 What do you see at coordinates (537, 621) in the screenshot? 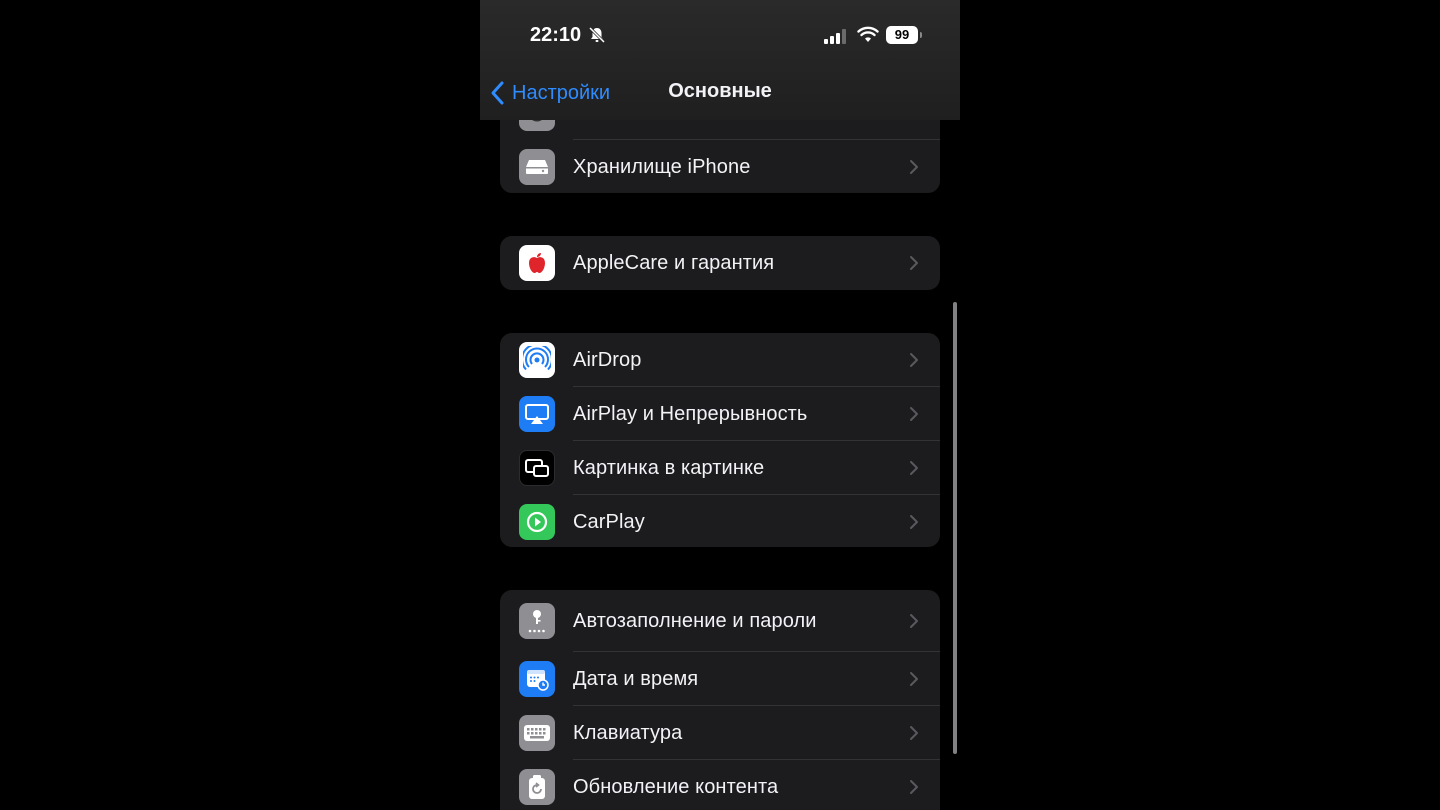
I see `key-icon` at bounding box center [537, 621].